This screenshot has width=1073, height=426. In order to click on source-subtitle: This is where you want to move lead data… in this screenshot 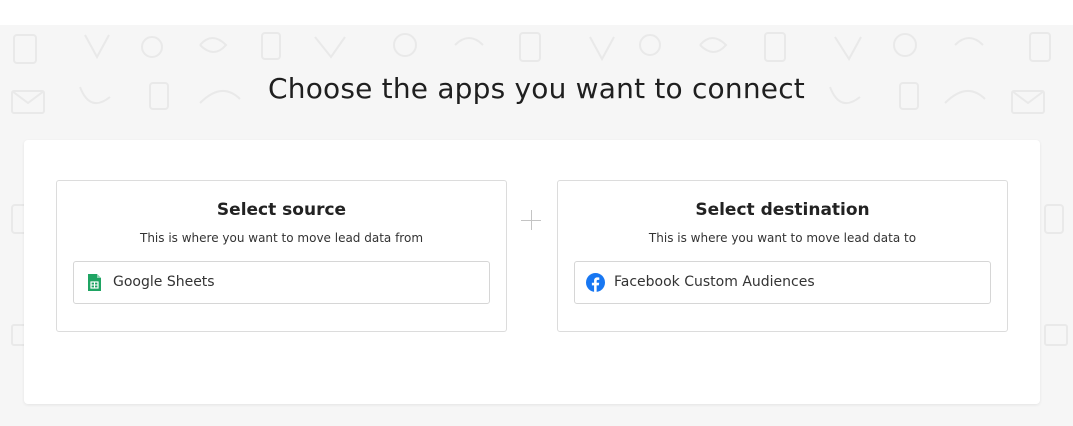, I will do `click(281, 238)`.